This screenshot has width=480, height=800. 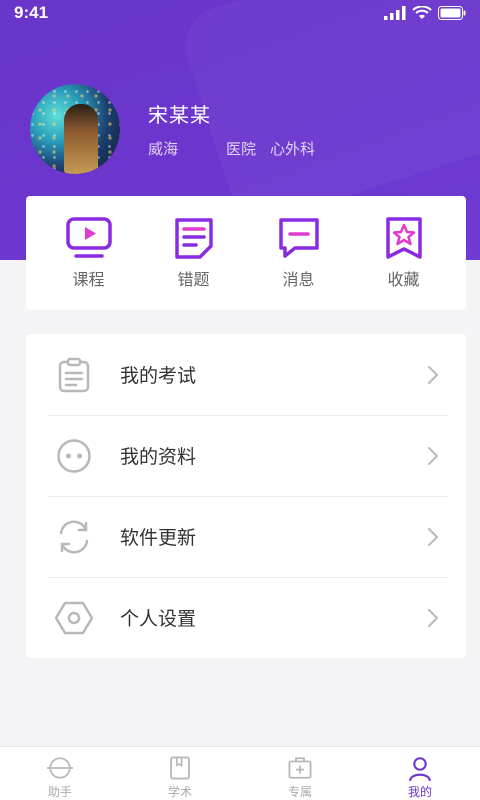 What do you see at coordinates (74, 537) in the screenshot?
I see `refresh-icon` at bounding box center [74, 537].